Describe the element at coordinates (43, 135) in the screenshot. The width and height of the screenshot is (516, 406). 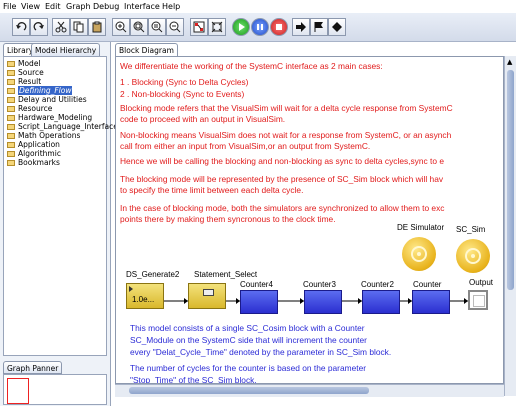
I see `tree-item-math-operations: Math Operations` at that location.